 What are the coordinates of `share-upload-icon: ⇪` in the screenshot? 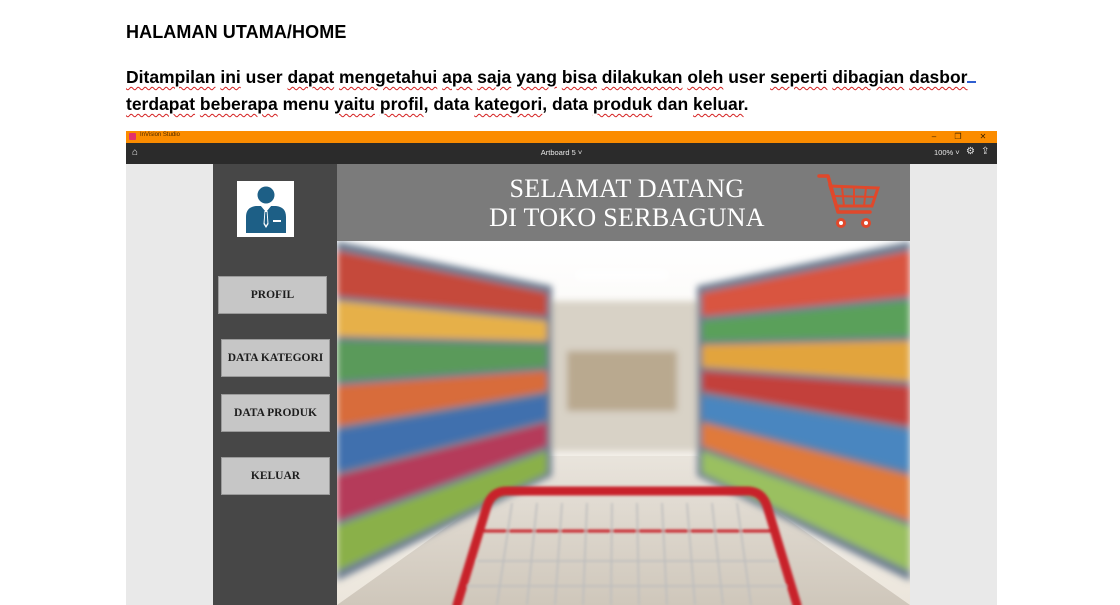 It's located at (985, 151).